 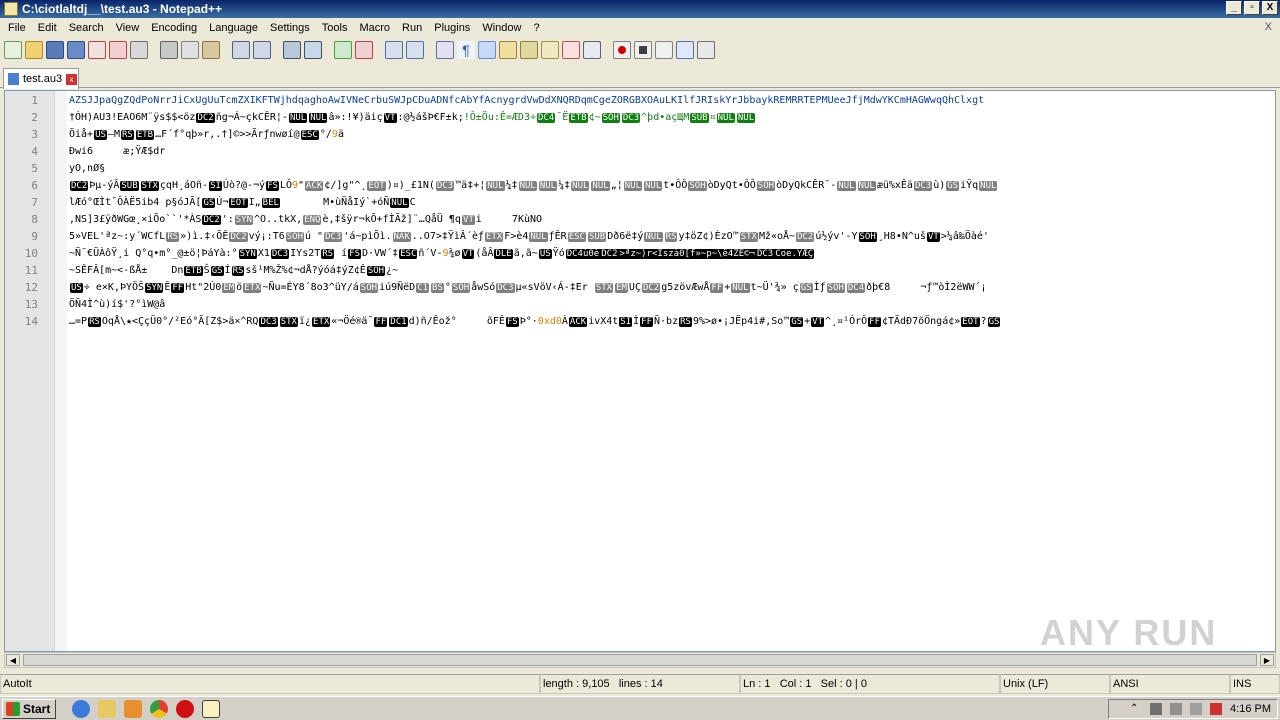 What do you see at coordinates (536, 28) in the screenshot?
I see `menu-help: ?` at bounding box center [536, 28].